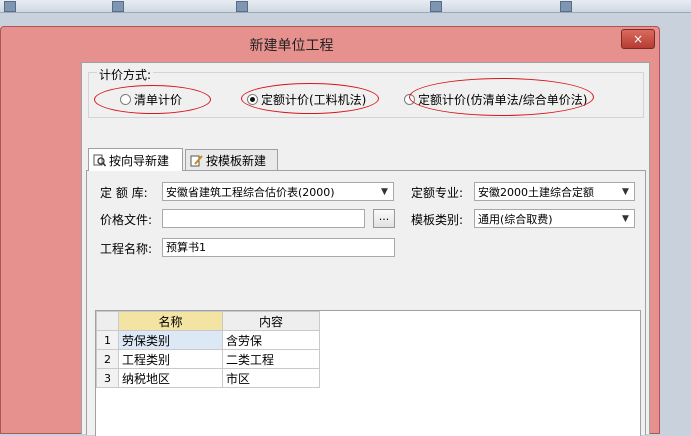 The image size is (691, 436). I want to click on quota-lib-select: 安徽省建筑工程综合估价表(2000) ▼, so click(278, 191).